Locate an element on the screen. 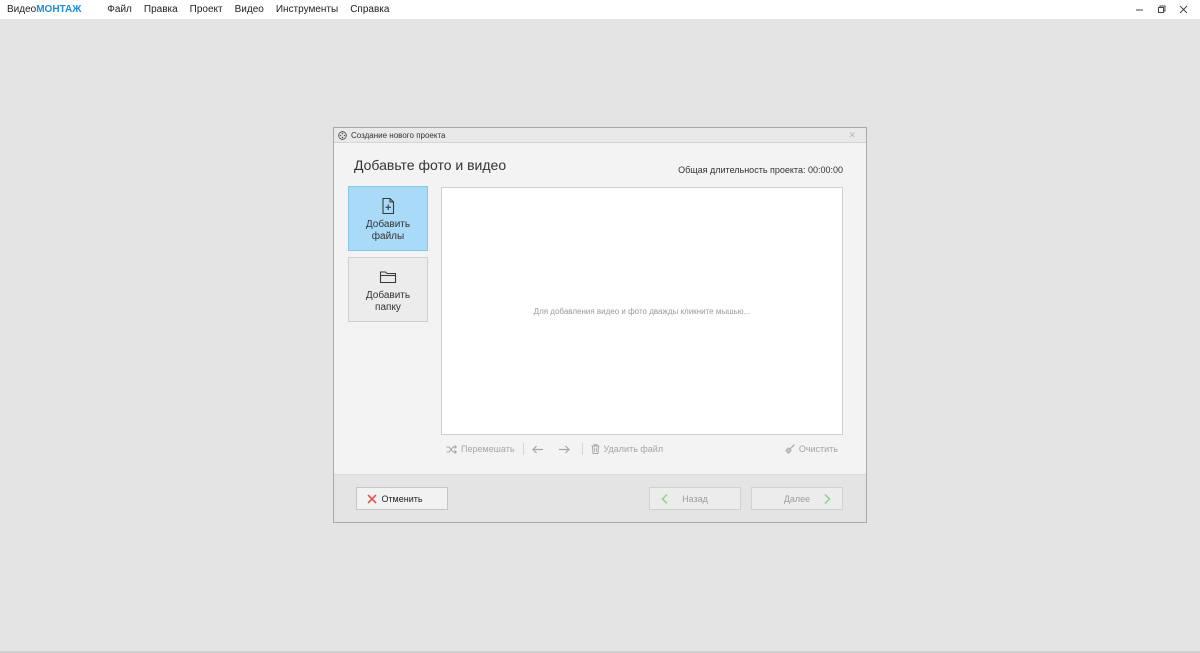  app-title-accent: МОНТАЖ is located at coordinates (59, 9).